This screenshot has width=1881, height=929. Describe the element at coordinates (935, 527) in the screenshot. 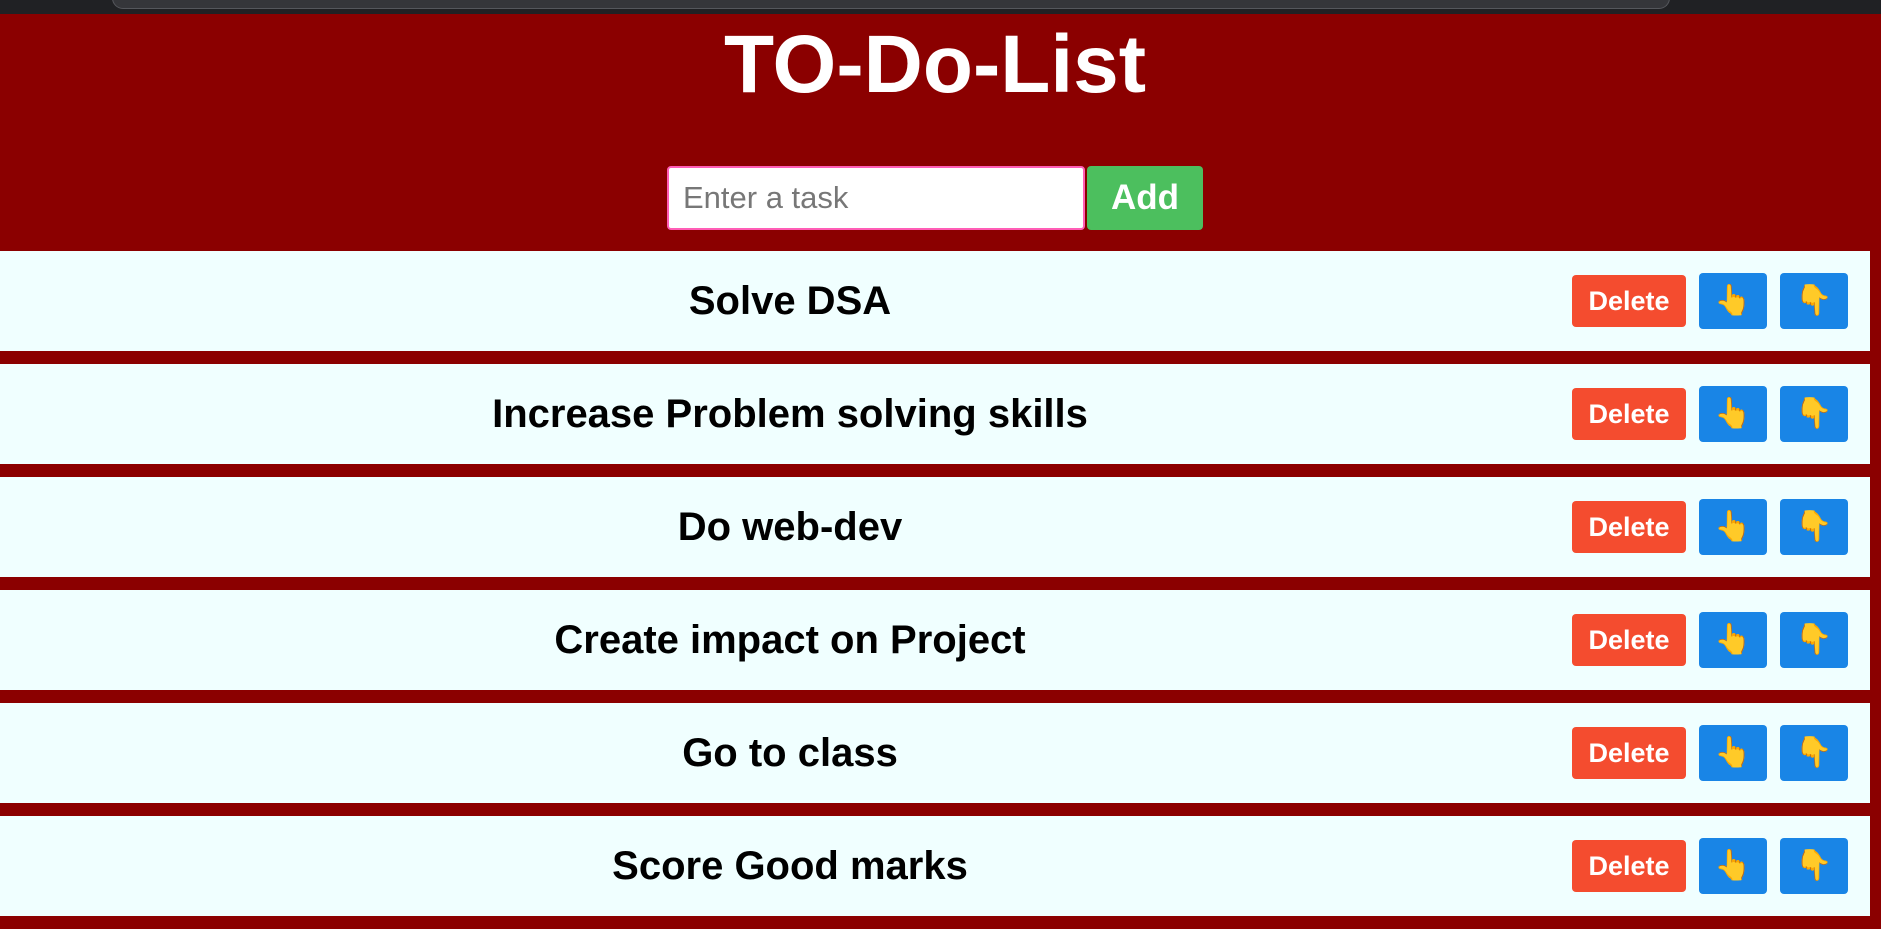

I see `task-row: Do web-dev Delete 👆 👇` at that location.